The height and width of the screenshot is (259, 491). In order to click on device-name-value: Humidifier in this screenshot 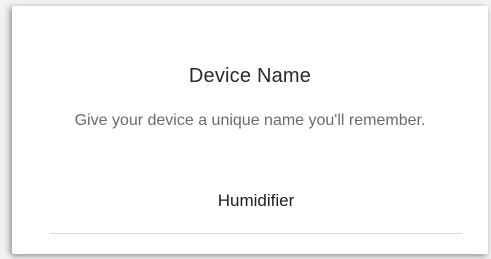, I will do `click(256, 201)`.